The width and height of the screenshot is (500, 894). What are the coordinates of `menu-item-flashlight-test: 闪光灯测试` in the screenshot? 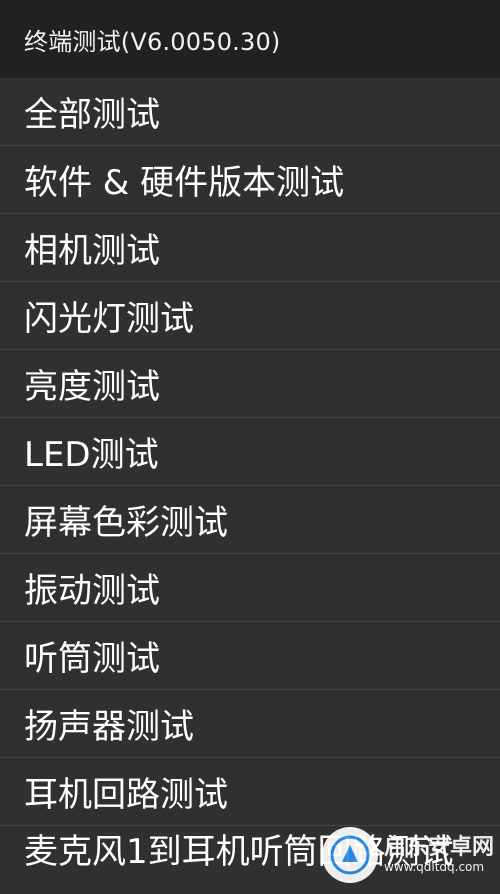 It's located at (250, 316).